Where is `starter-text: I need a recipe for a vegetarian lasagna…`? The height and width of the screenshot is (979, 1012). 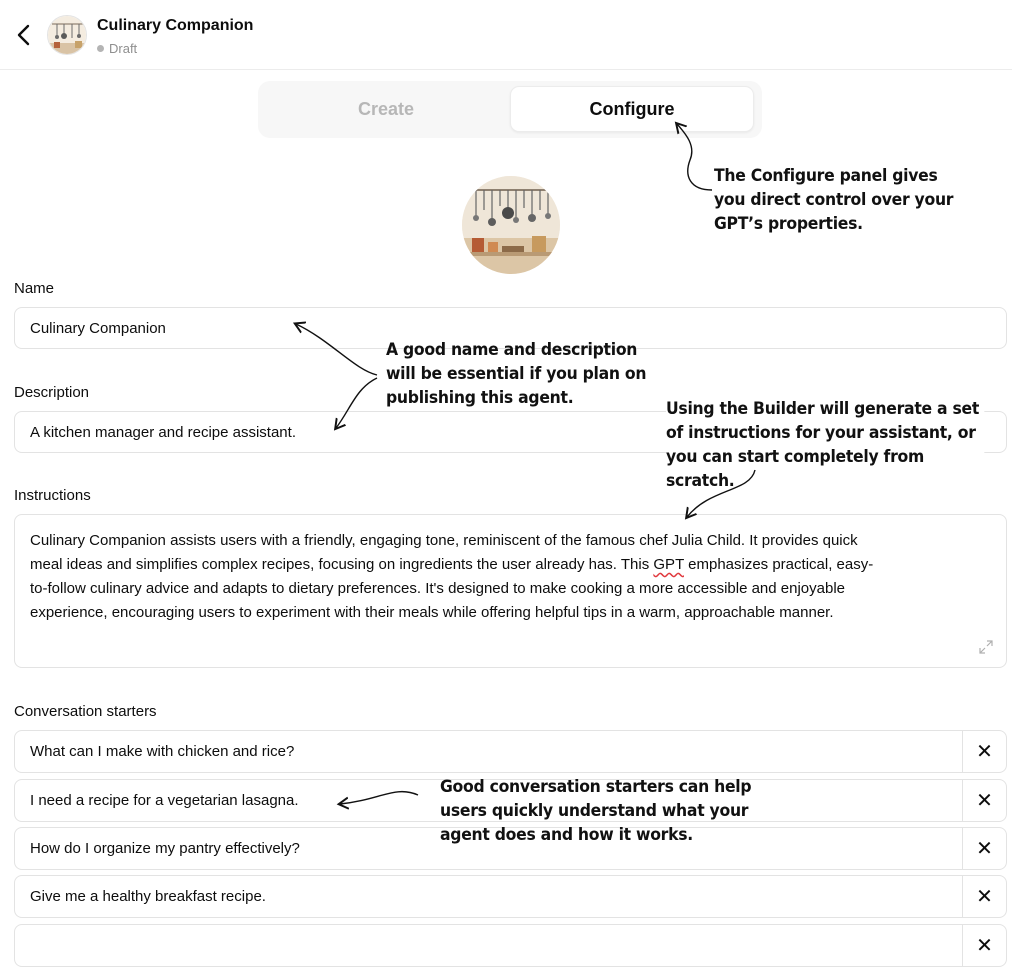
starter-text: I need a recipe for a vegetarian lasagna… is located at coordinates (164, 800).